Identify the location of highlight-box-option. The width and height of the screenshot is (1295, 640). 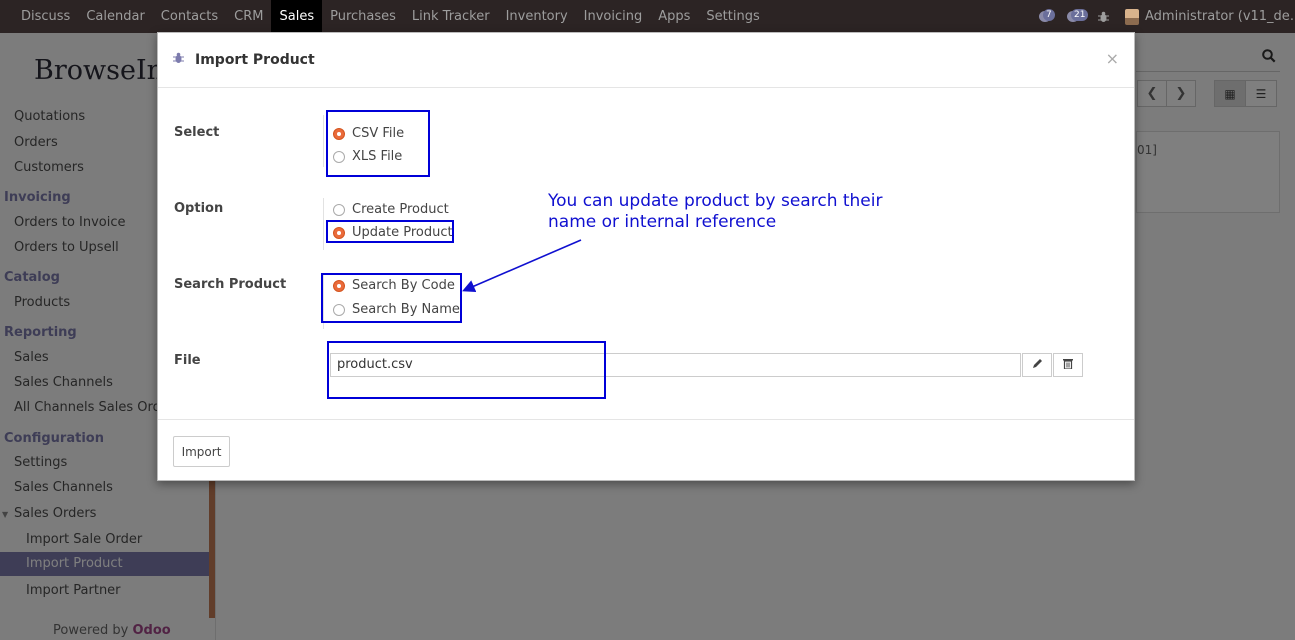
(390, 231).